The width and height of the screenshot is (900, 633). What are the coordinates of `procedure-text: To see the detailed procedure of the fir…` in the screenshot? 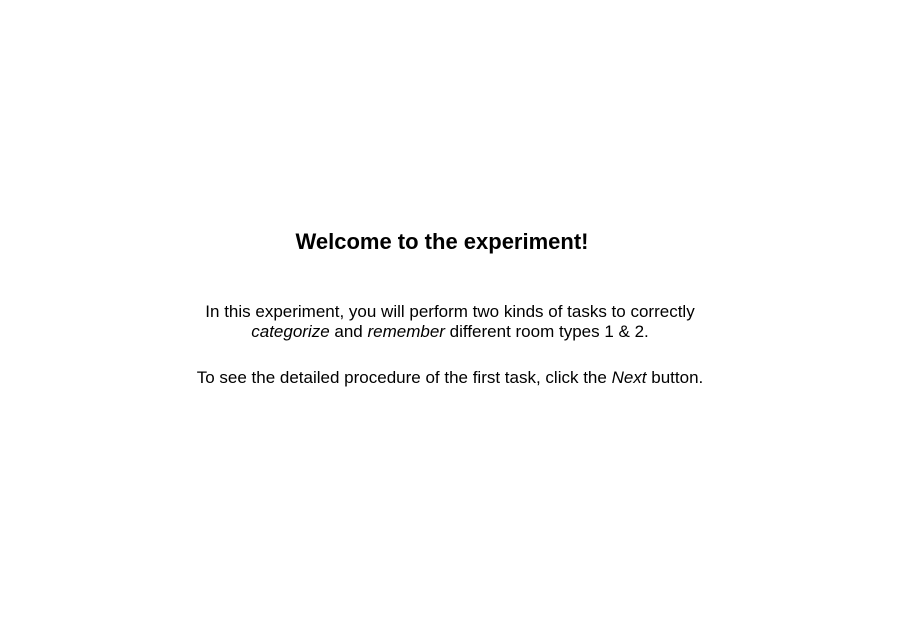 It's located at (450, 378).